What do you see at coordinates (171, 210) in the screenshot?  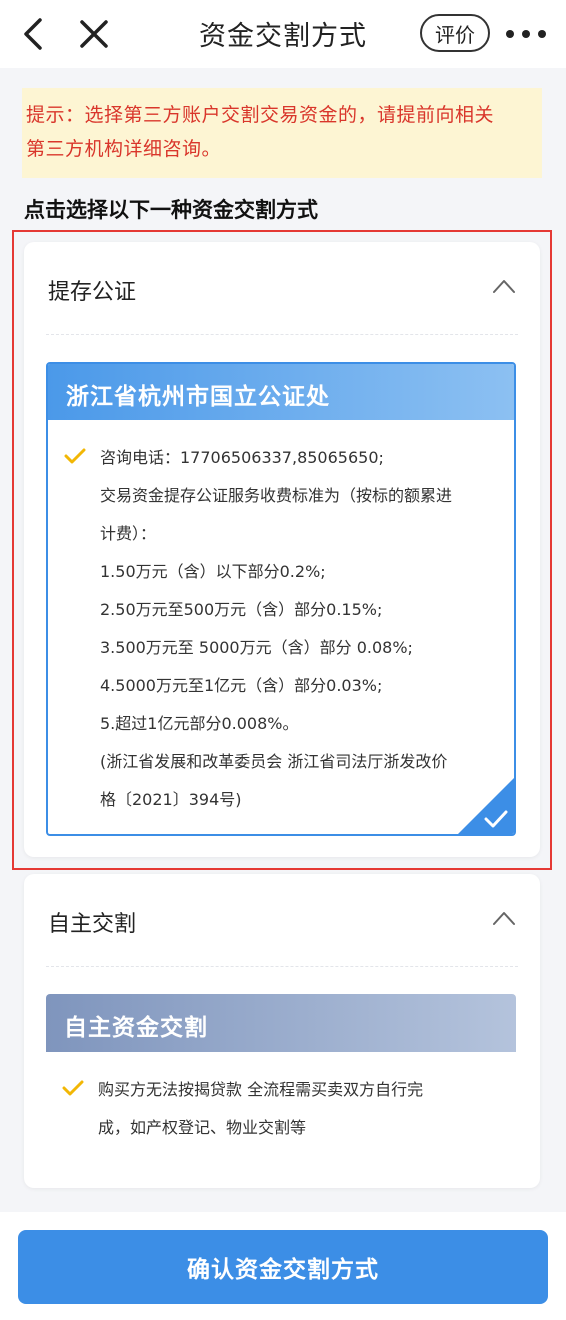 I see `section-title: 点击选择以下一种资金交割方式` at bounding box center [171, 210].